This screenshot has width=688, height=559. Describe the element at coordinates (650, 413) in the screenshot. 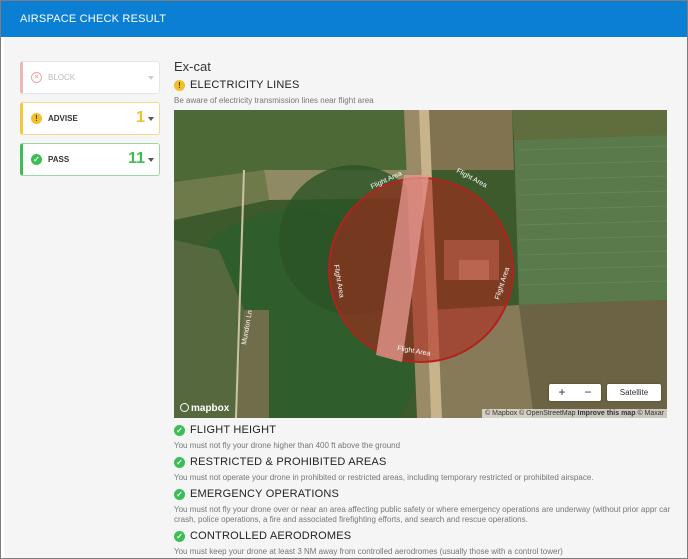

I see `maxar-credit: © Maxar` at that location.